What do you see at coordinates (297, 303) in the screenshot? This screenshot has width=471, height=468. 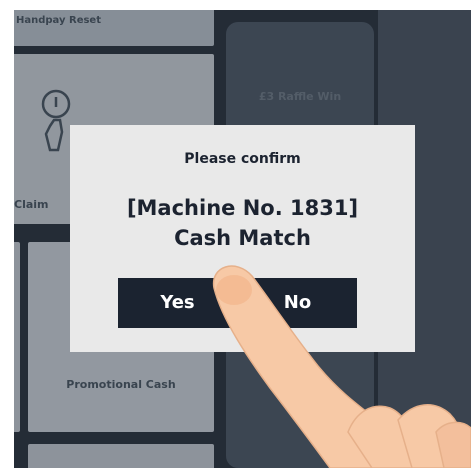 I see `no-button: No` at bounding box center [297, 303].